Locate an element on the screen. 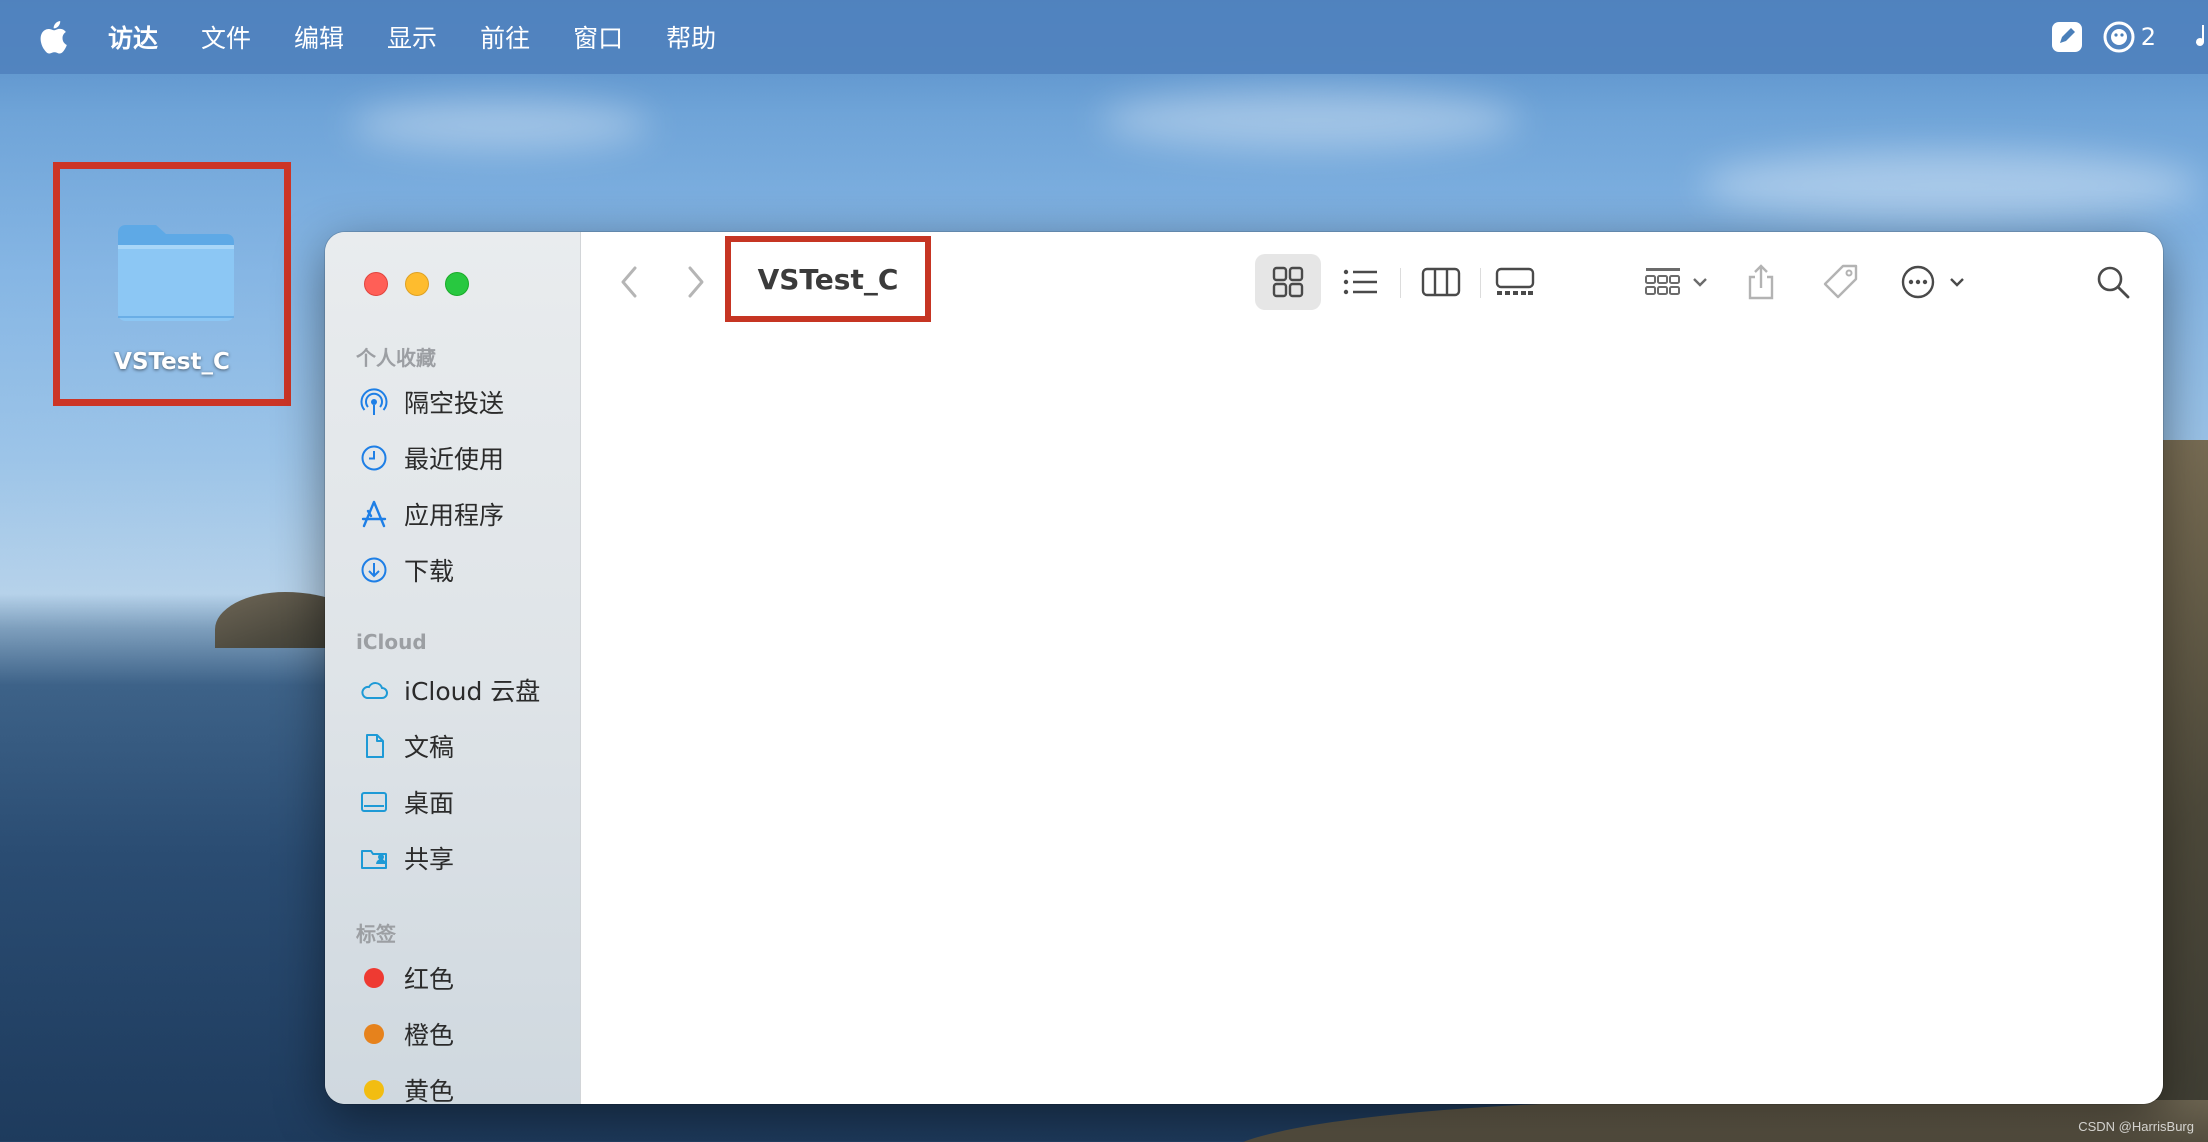 Image resolution: width=2208 pixels, height=1142 pixels. sidebar-tag-orange: 橙色 is located at coordinates (406, 1034).